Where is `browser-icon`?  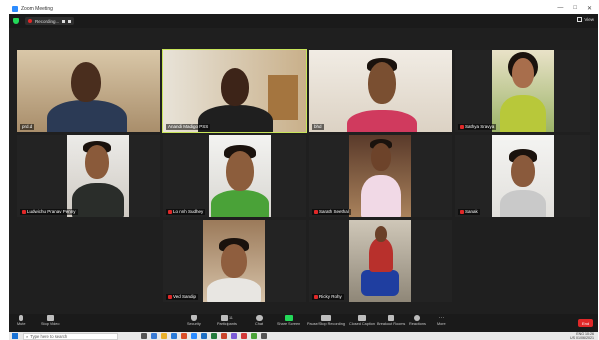 browser-icon is located at coordinates (154, 336).